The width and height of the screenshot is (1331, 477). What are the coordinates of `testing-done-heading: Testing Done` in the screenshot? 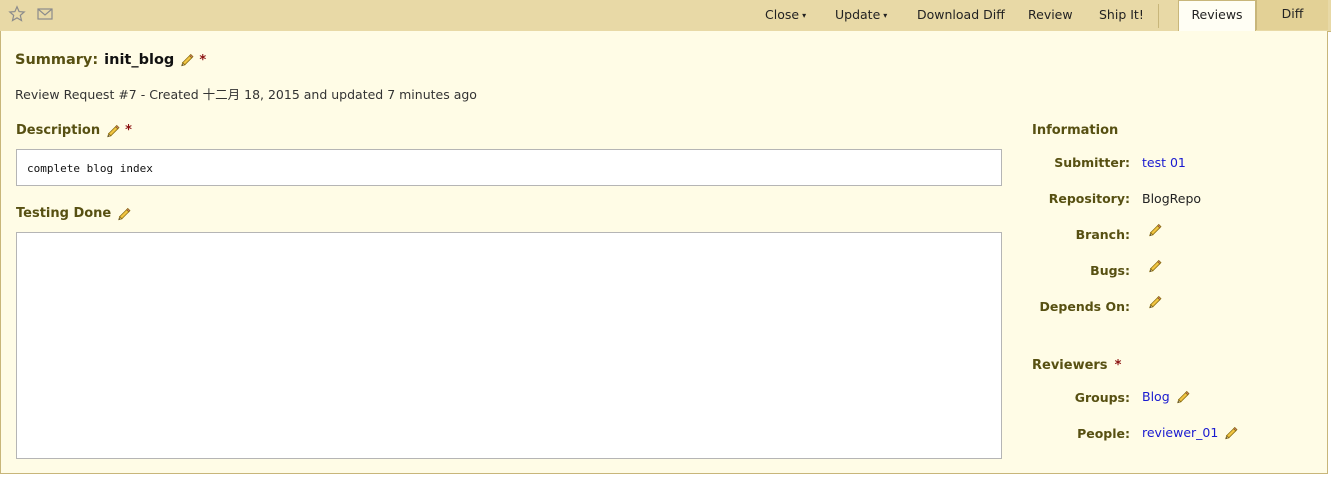 It's located at (73, 213).